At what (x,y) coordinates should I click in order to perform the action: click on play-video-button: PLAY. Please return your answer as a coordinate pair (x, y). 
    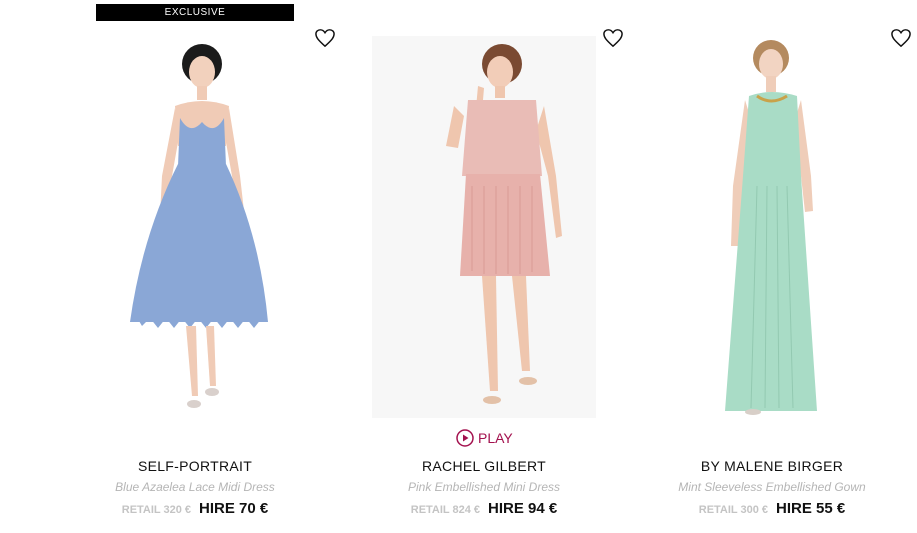
    Looking at the image, I should click on (484, 438).